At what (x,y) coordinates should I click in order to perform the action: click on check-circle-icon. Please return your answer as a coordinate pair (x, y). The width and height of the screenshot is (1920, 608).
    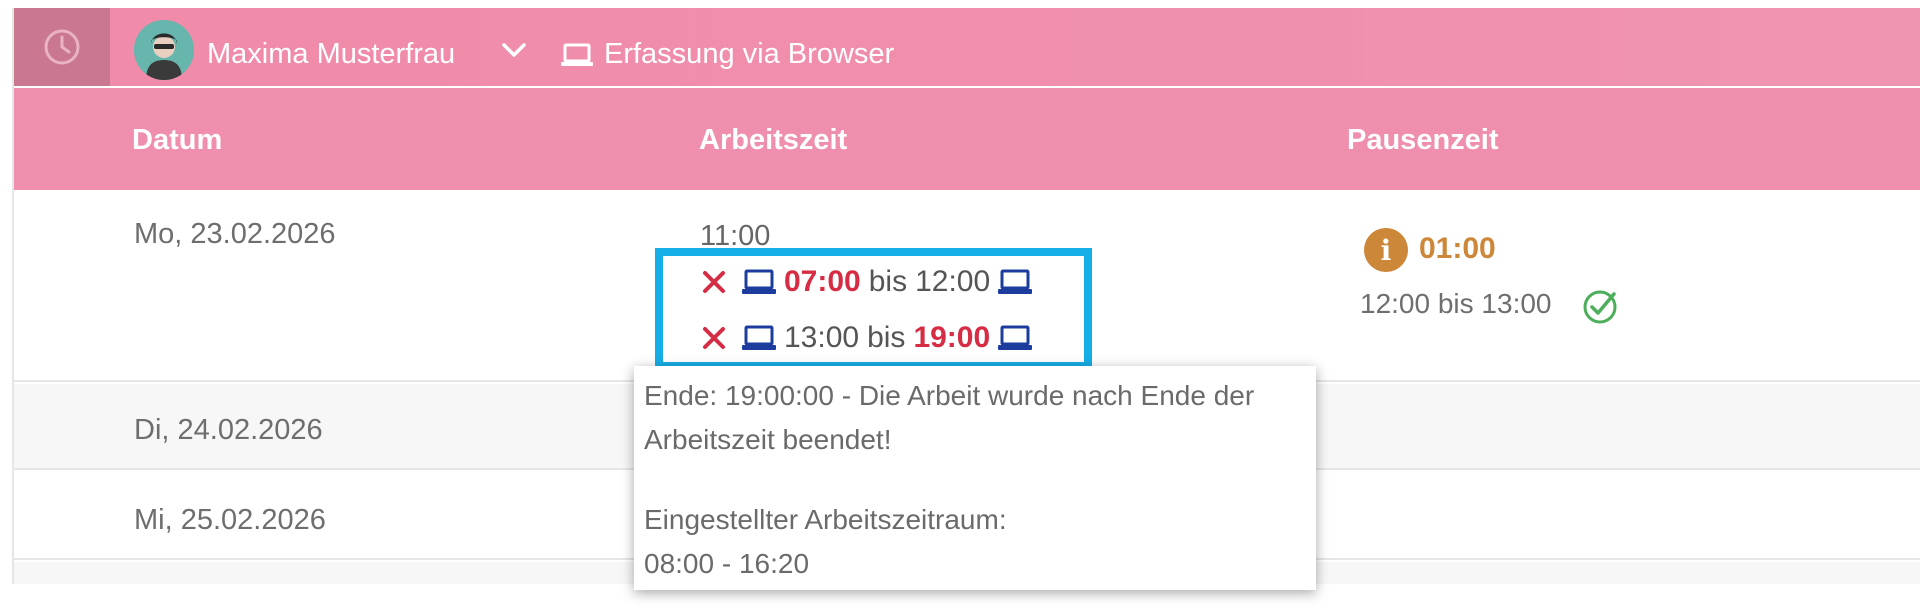
    Looking at the image, I should click on (1600, 307).